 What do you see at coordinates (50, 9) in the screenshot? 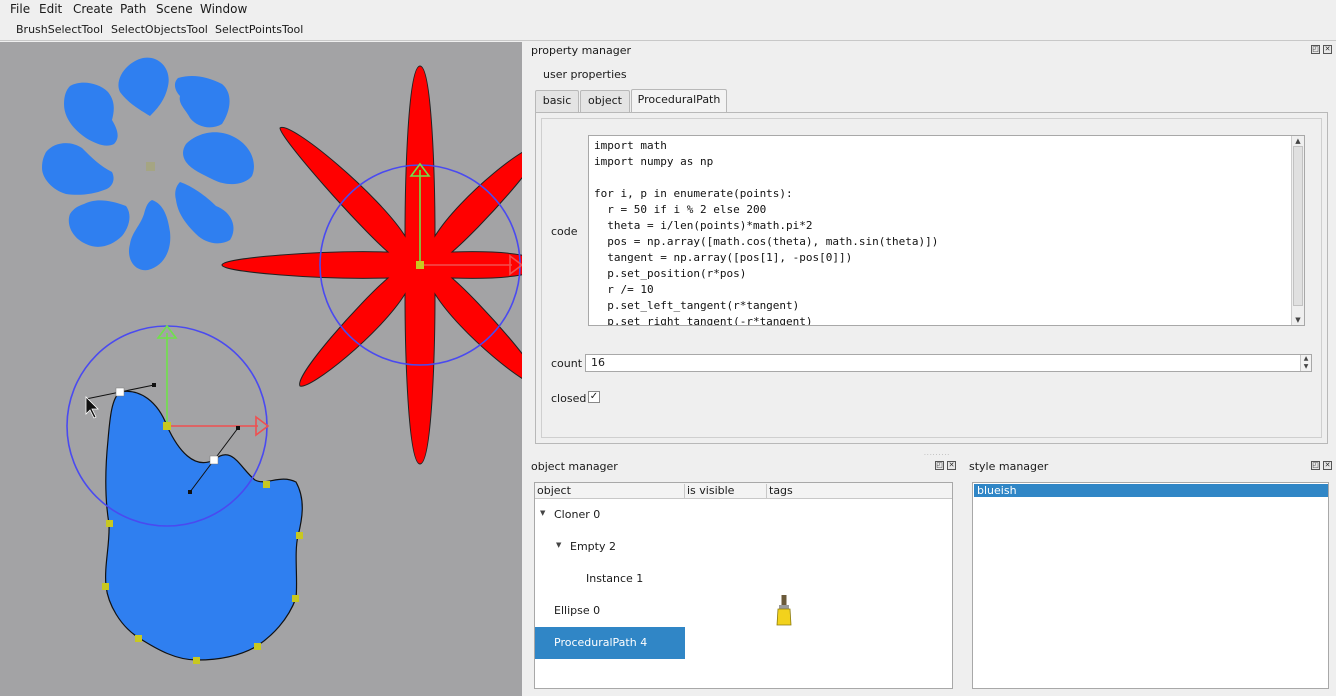
I see `menu-edit: Edit` at bounding box center [50, 9].